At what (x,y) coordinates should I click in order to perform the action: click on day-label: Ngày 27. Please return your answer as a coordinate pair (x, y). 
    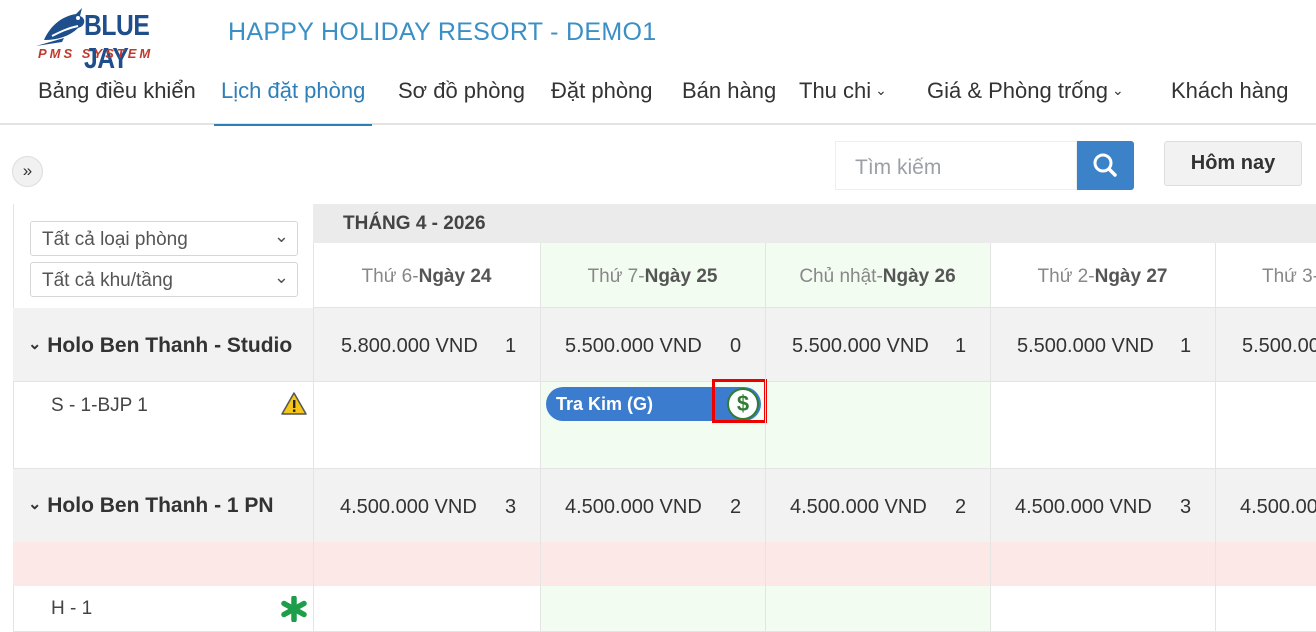
    Looking at the image, I should click on (1131, 276).